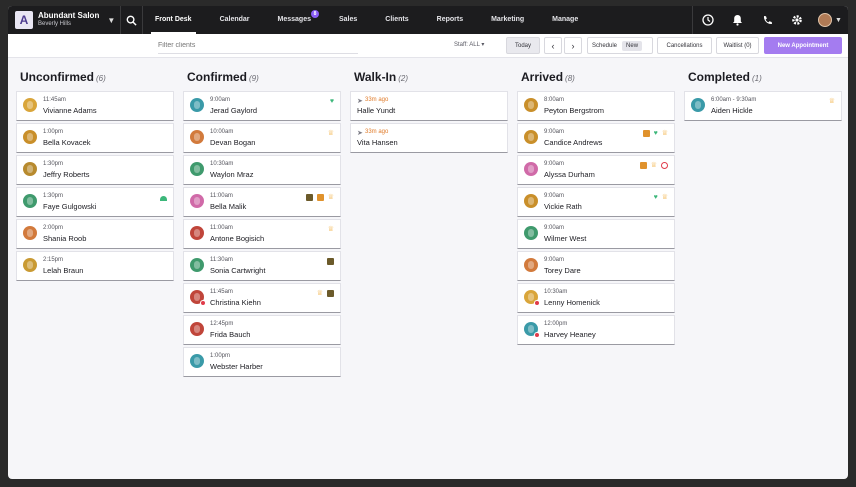 Image resolution: width=856 pixels, height=487 pixels. I want to click on appointment-card: 11:00am Antone Bogisich ♕, so click(262, 234).